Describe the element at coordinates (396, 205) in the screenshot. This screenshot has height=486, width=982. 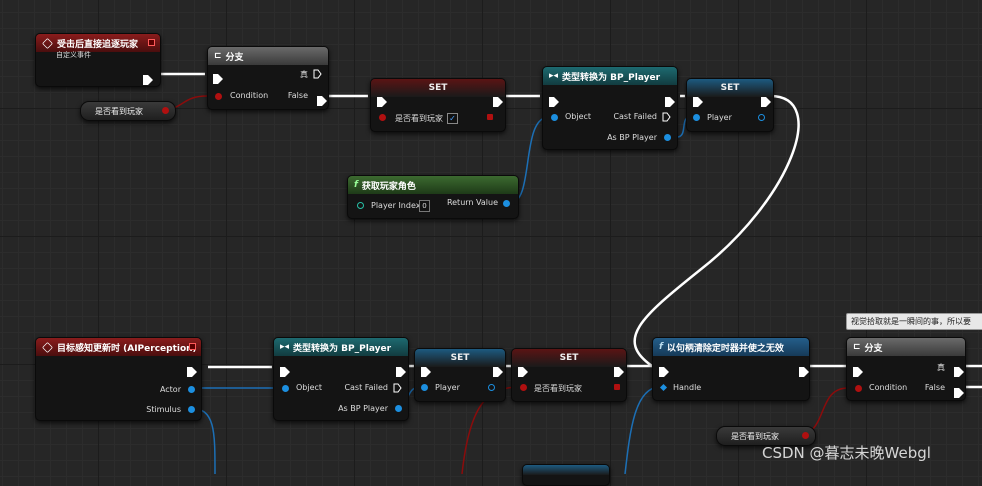
I see `player-index-label: Player Index` at that location.